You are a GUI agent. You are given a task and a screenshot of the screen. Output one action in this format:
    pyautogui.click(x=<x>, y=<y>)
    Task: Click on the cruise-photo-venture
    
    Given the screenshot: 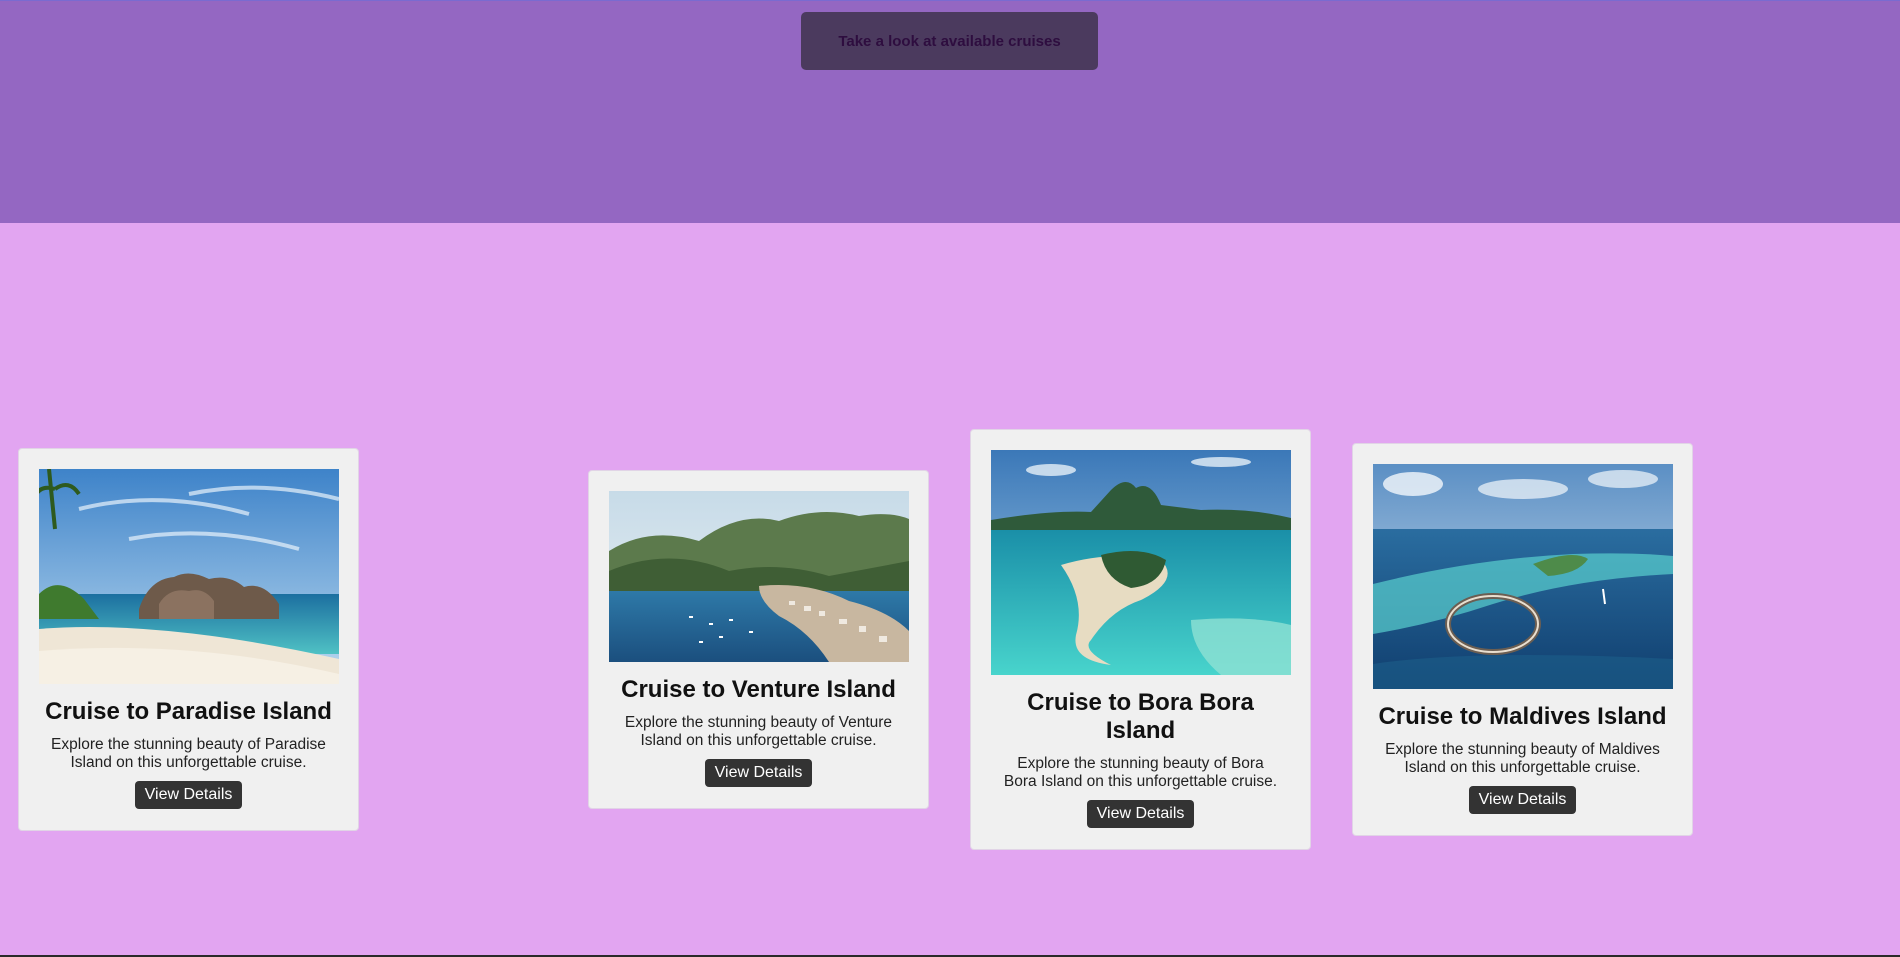 What is the action you would take?
    pyautogui.click(x=759, y=576)
    